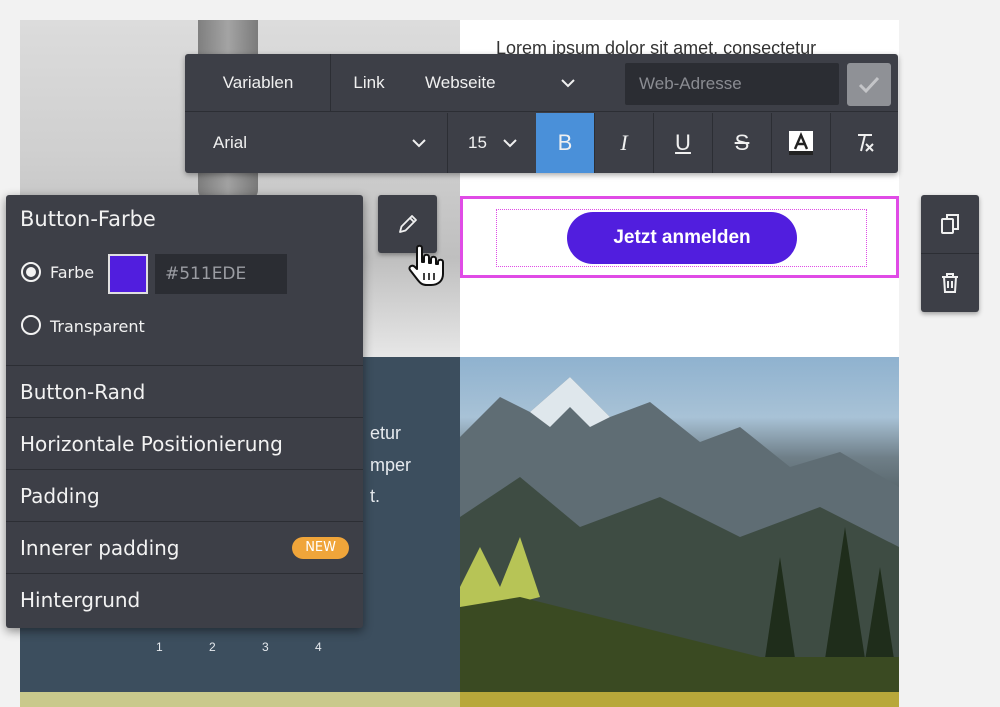  What do you see at coordinates (100, 547) in the screenshot?
I see `section-label: Innerer padding` at bounding box center [100, 547].